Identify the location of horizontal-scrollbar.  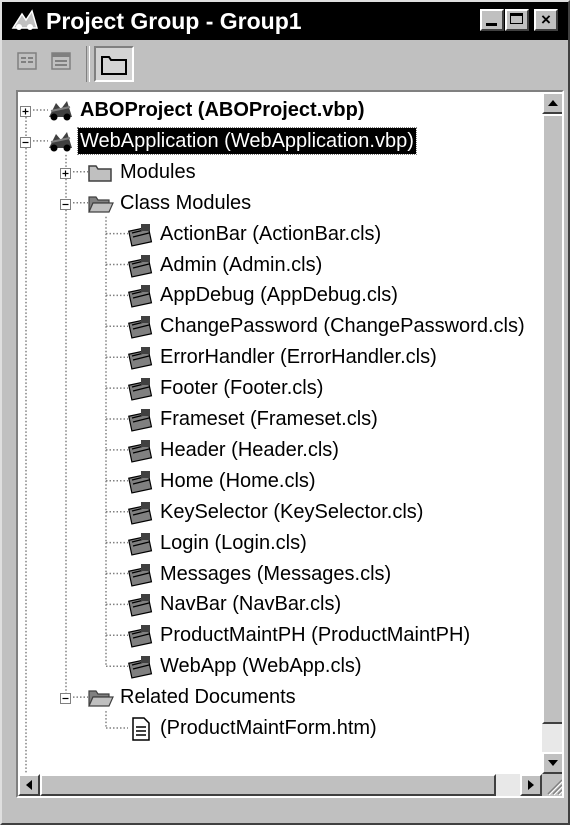
(280, 785).